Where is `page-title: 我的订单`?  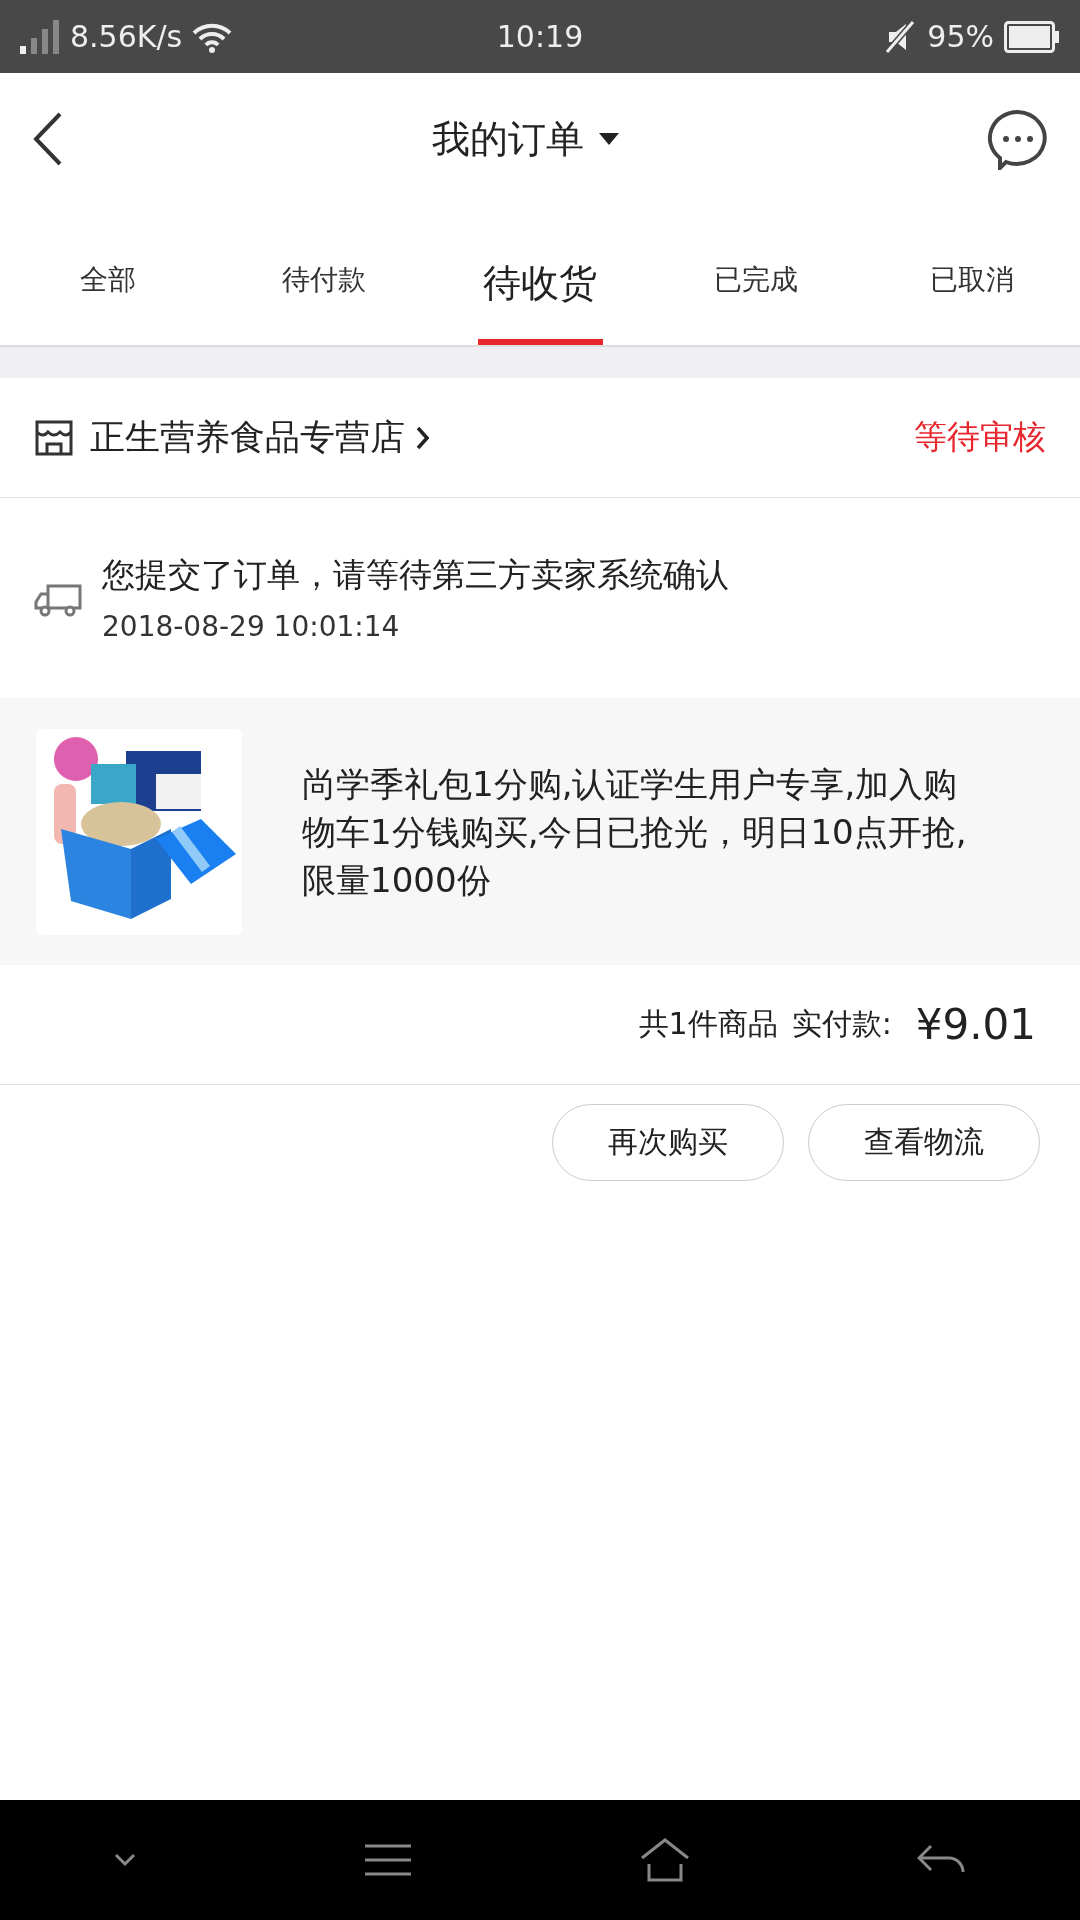
page-title: 我的订单 is located at coordinates (508, 139).